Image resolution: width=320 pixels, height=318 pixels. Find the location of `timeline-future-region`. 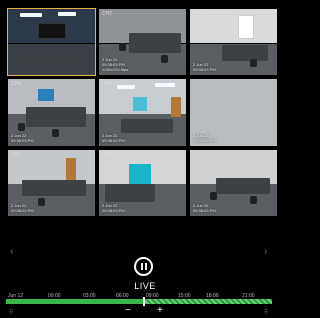

timeline-future-region is located at coordinates (208, 301).